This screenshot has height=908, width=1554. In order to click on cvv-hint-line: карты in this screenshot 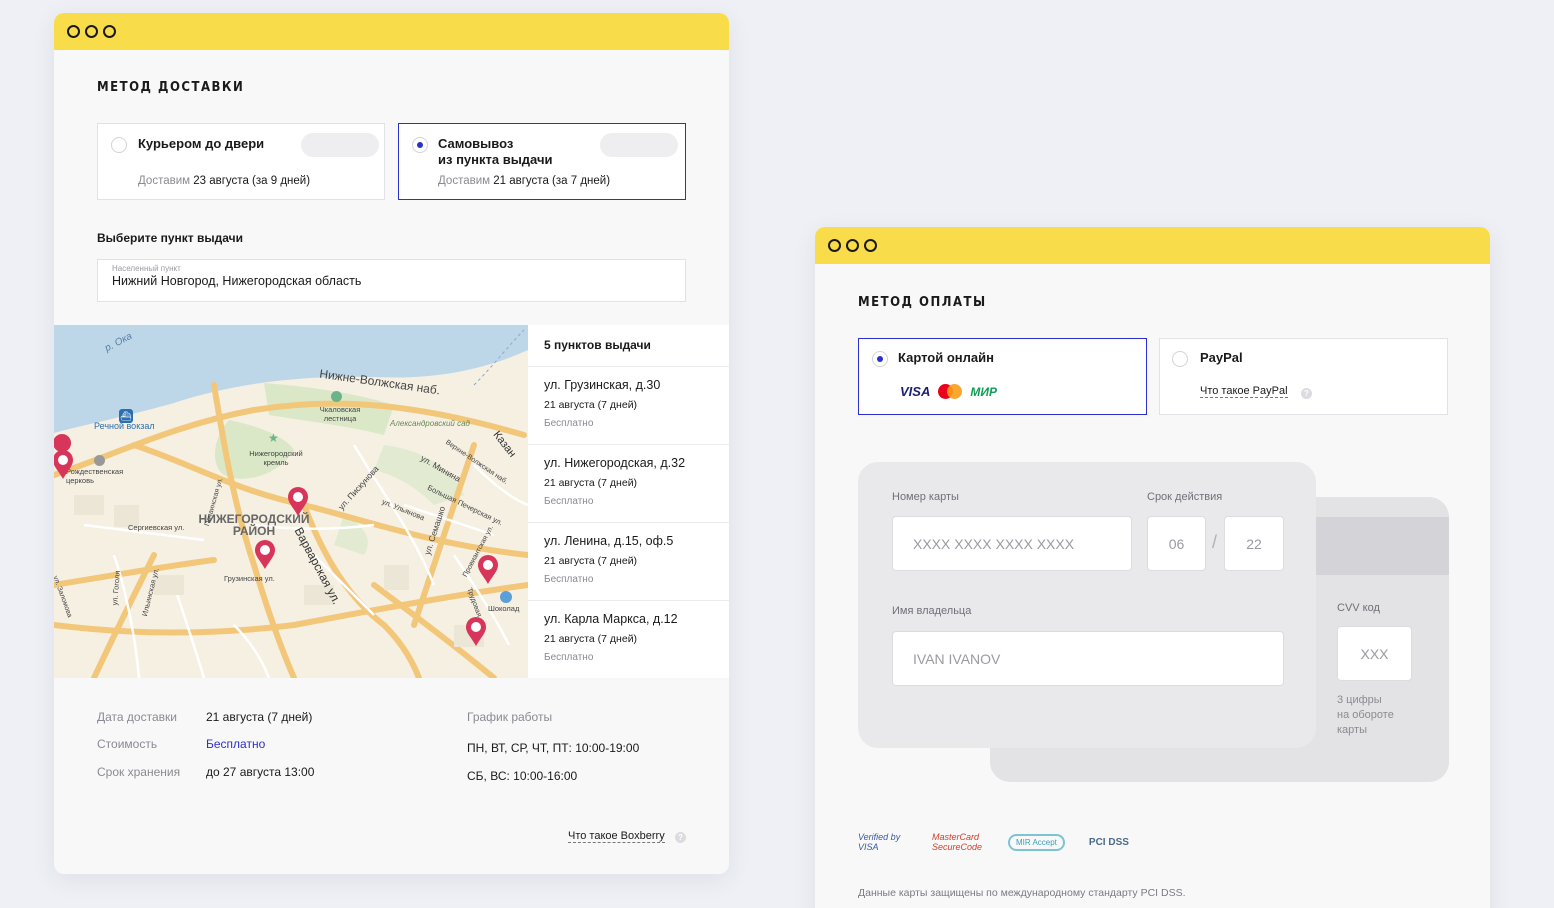, I will do `click(1352, 730)`.